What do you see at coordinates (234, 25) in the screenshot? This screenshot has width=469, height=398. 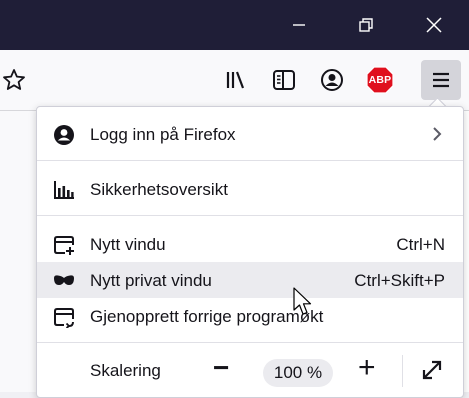 I see `title-bar` at bounding box center [234, 25].